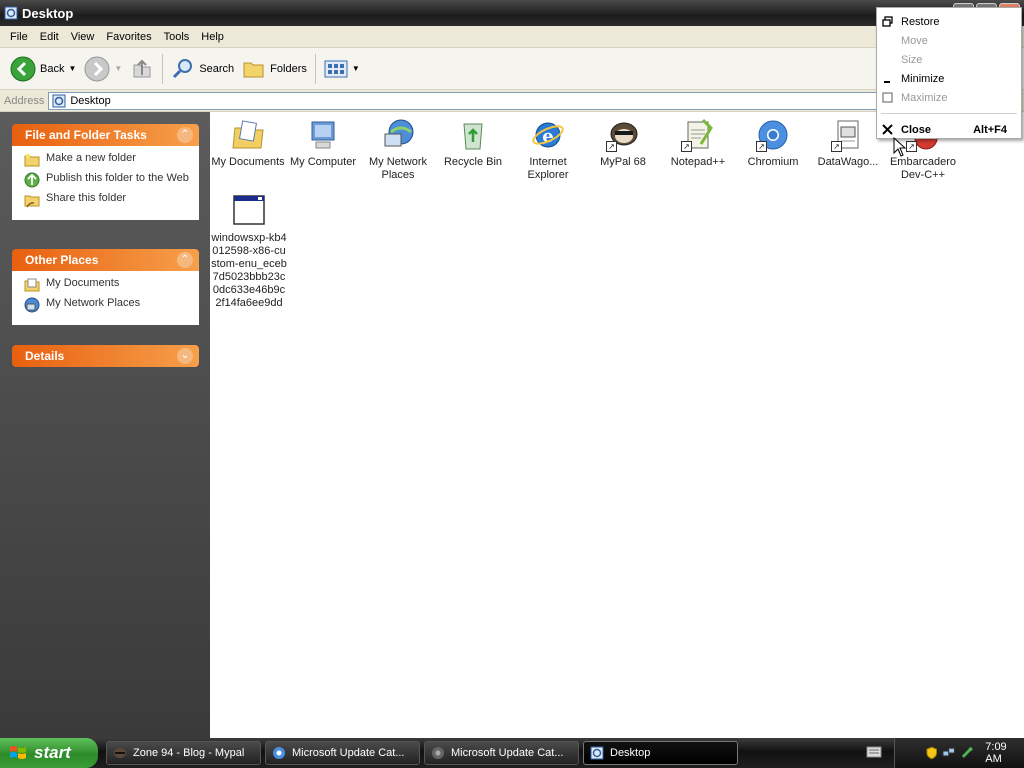 Image resolution: width=1024 pixels, height=768 pixels. Describe the element at coordinates (86, 135) in the screenshot. I see `panel-title: File and Folder Tasks` at that location.